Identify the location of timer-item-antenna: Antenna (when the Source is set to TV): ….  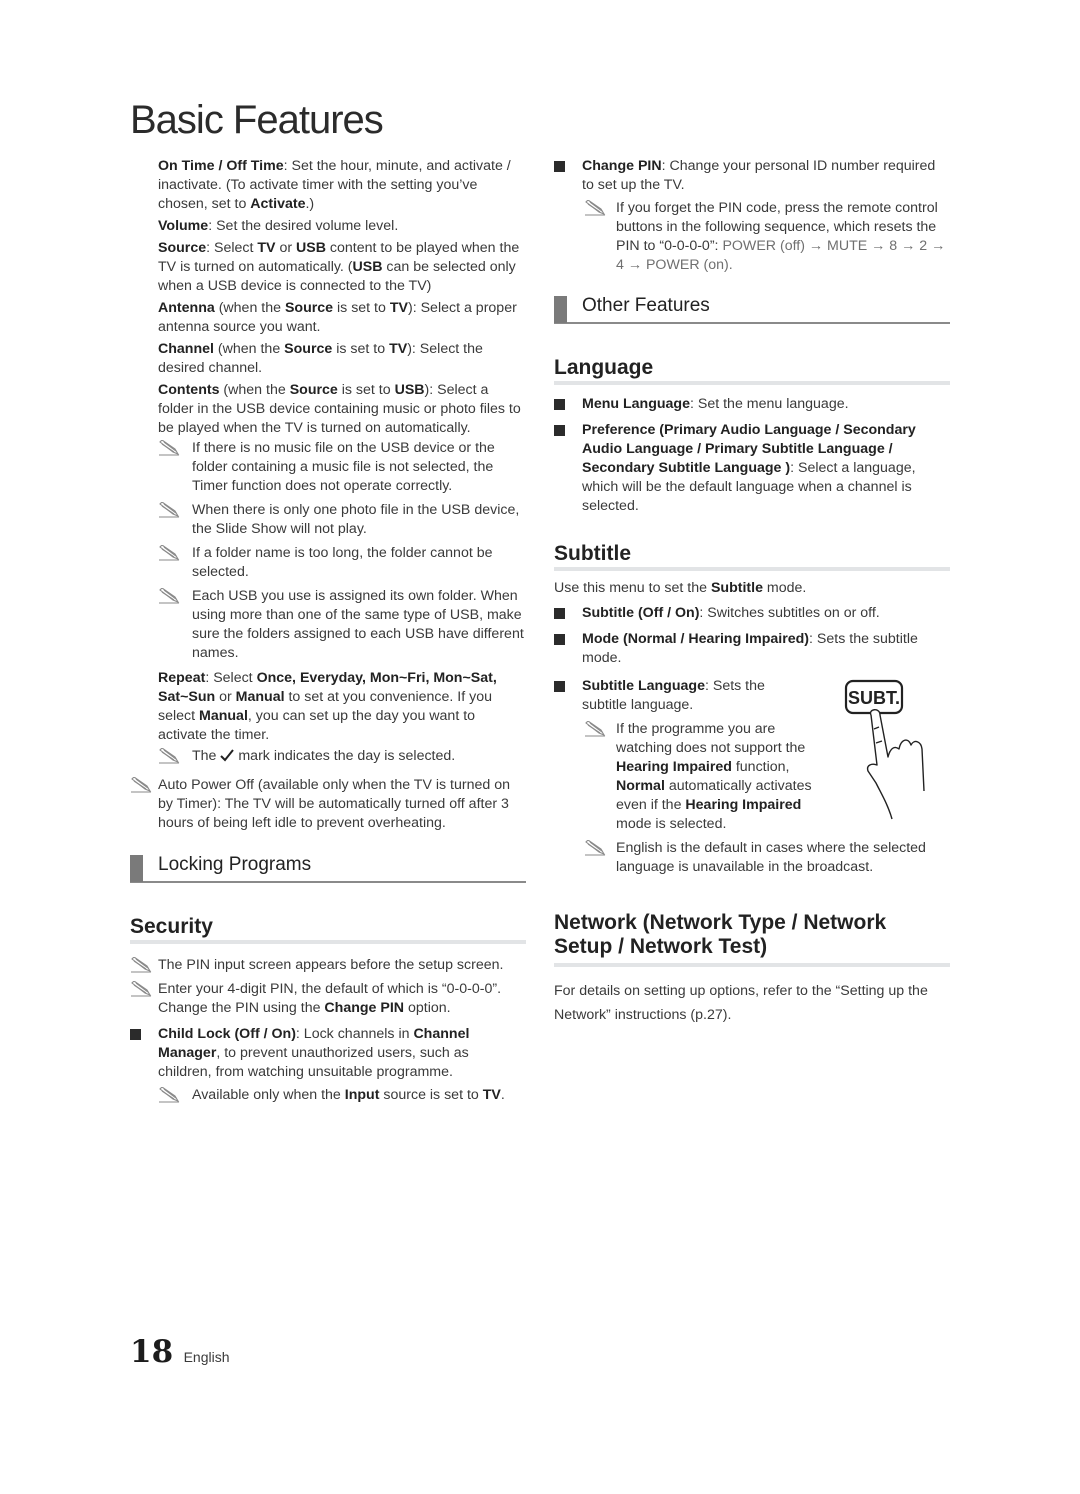
(337, 317).